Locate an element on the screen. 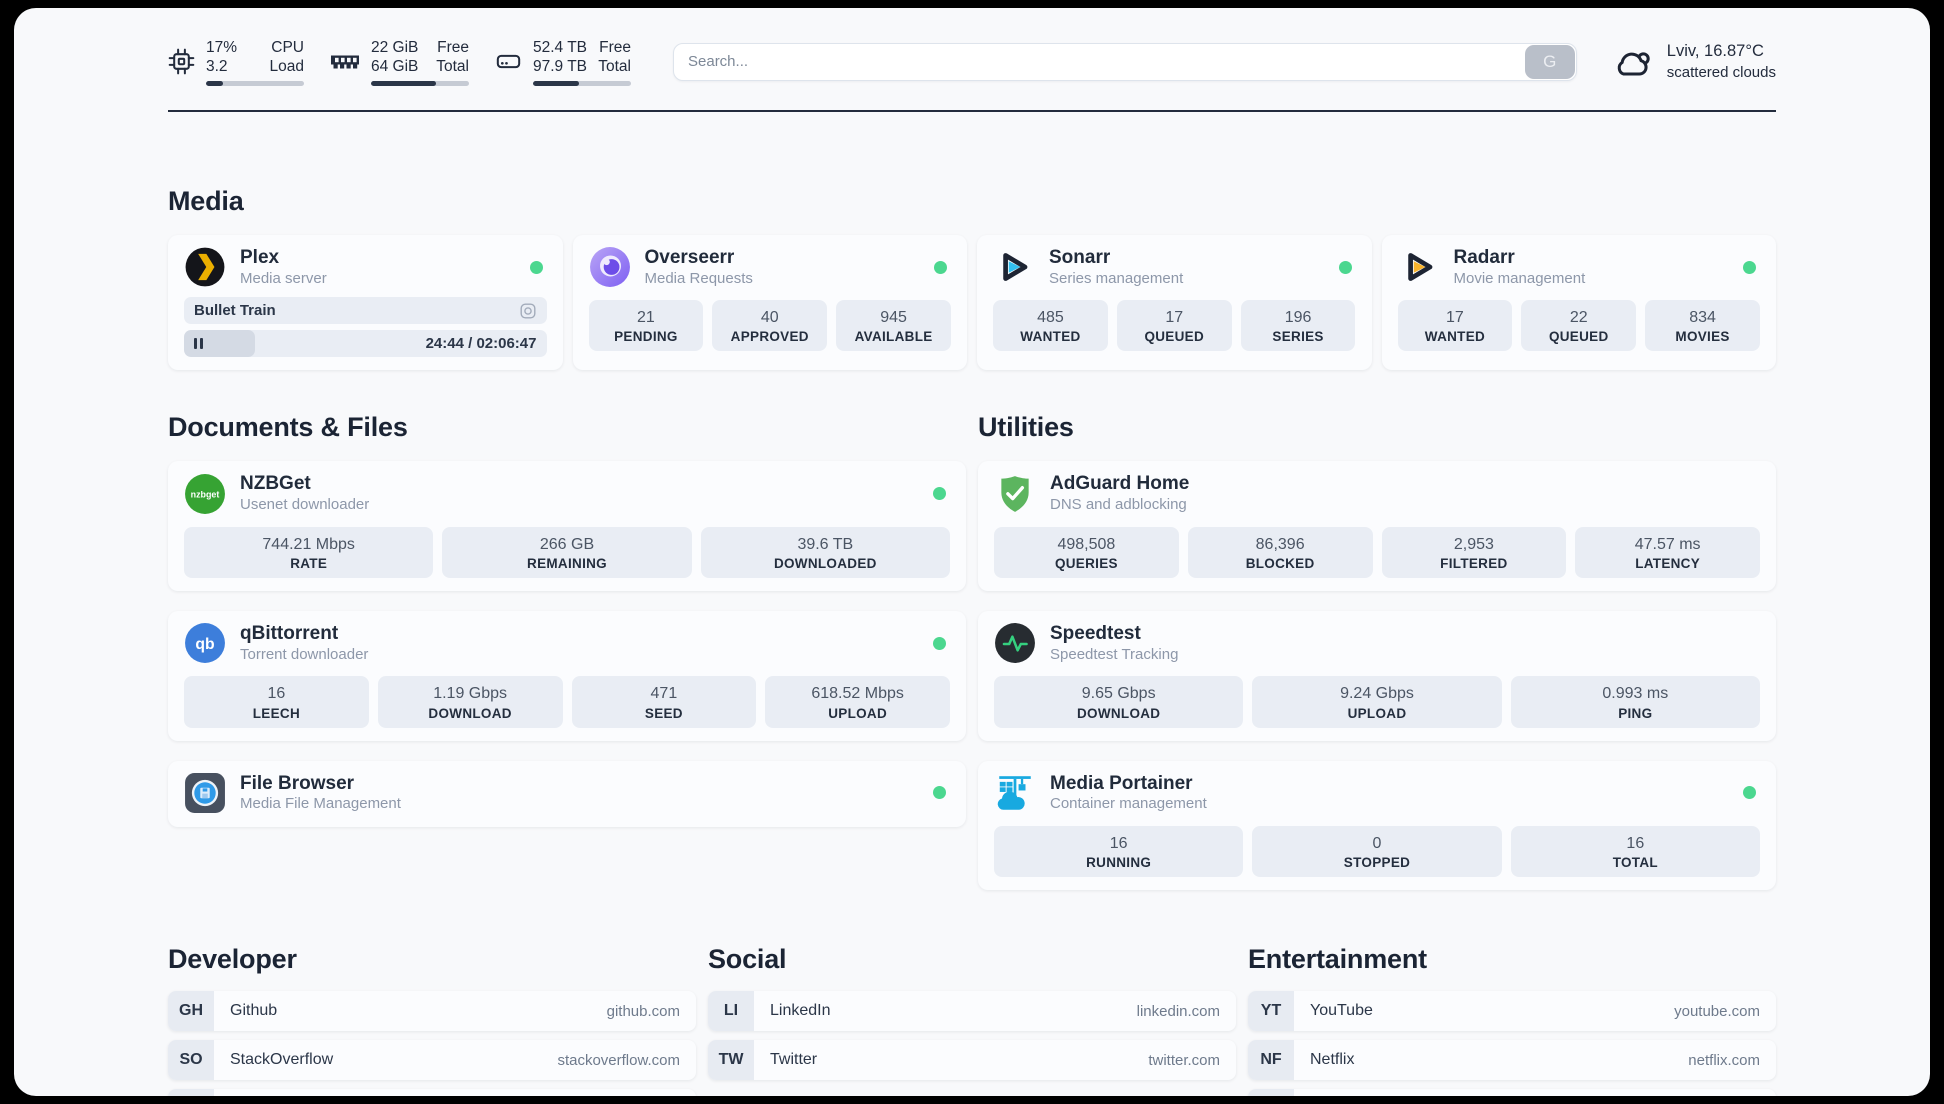  svg-text: nzbget is located at coordinates (205, 494).